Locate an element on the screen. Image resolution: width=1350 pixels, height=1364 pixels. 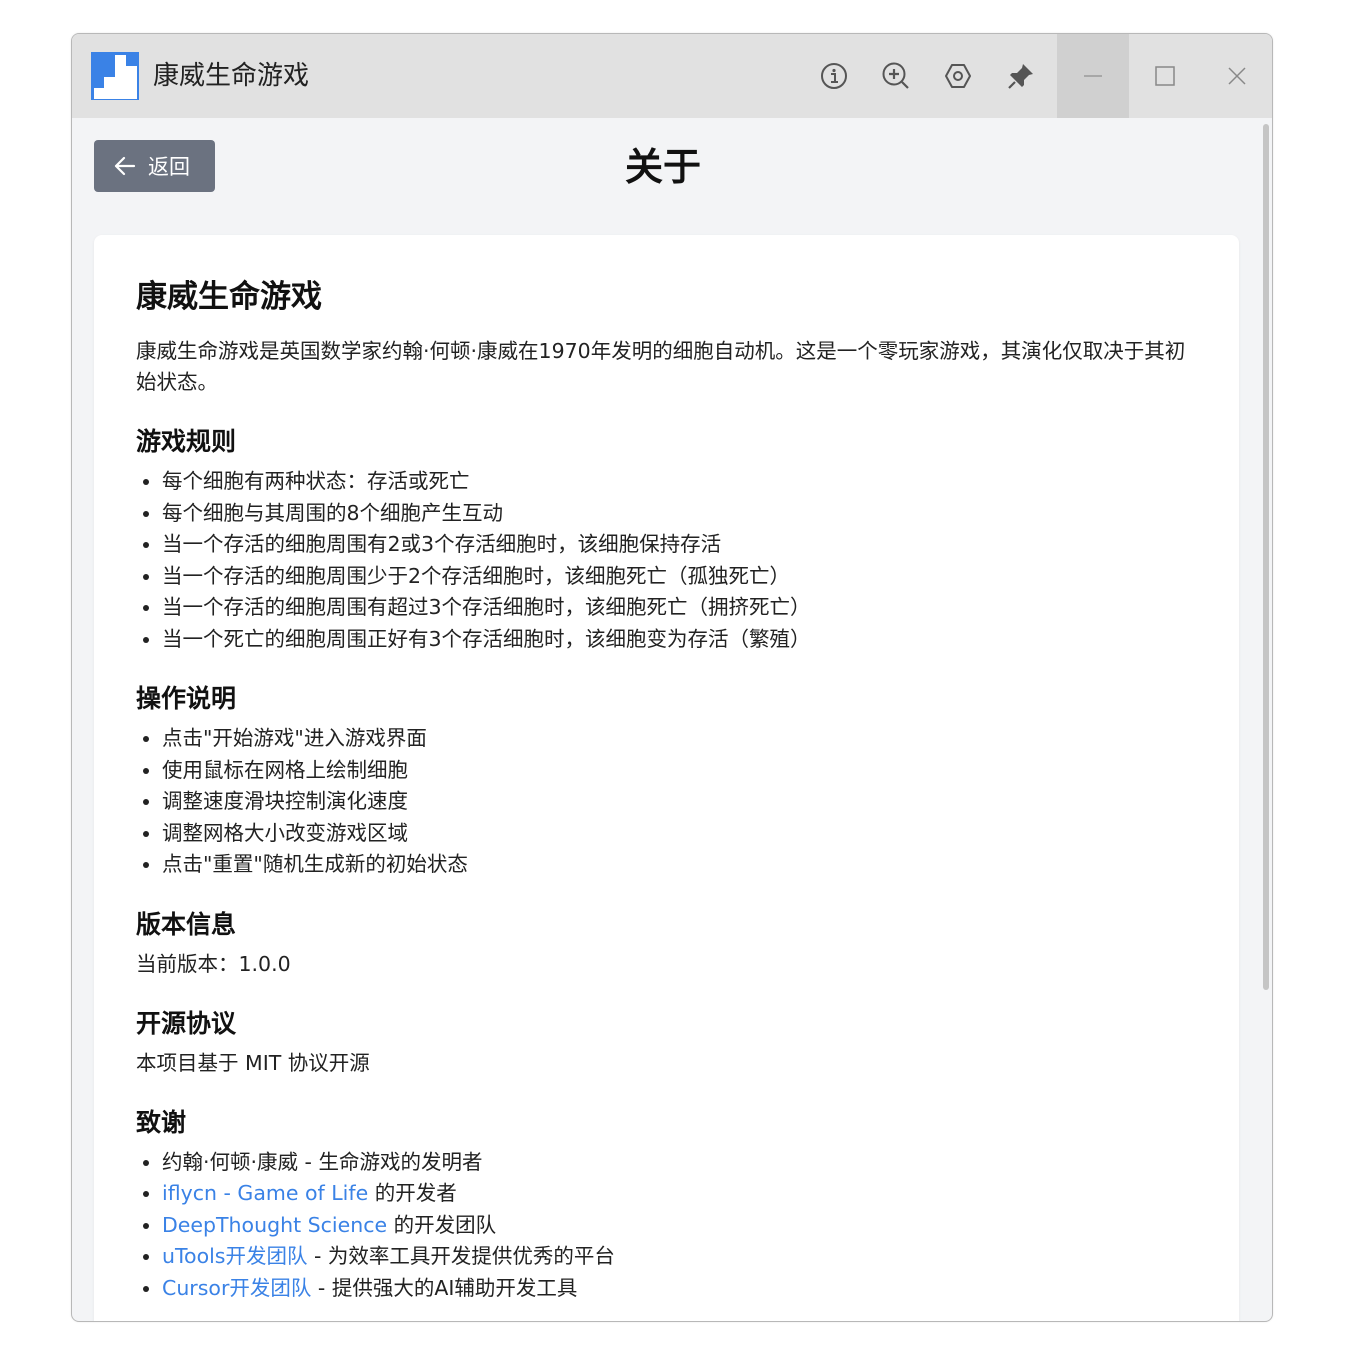
list-item: 当一个存活的细胞周围有2或3个存活细胞时，该细胞保持存活 is located at coordinates (679, 545).